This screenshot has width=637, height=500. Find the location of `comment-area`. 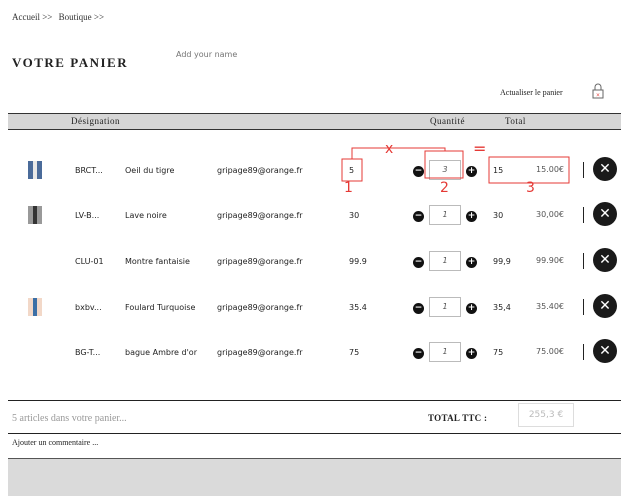

comment-area is located at coordinates (314, 477).